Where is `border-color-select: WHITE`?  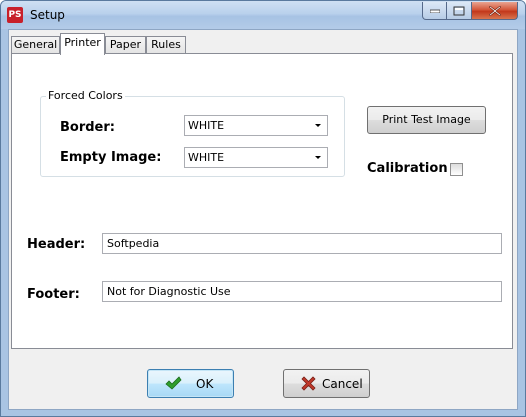
border-color-select: WHITE is located at coordinates (256, 125).